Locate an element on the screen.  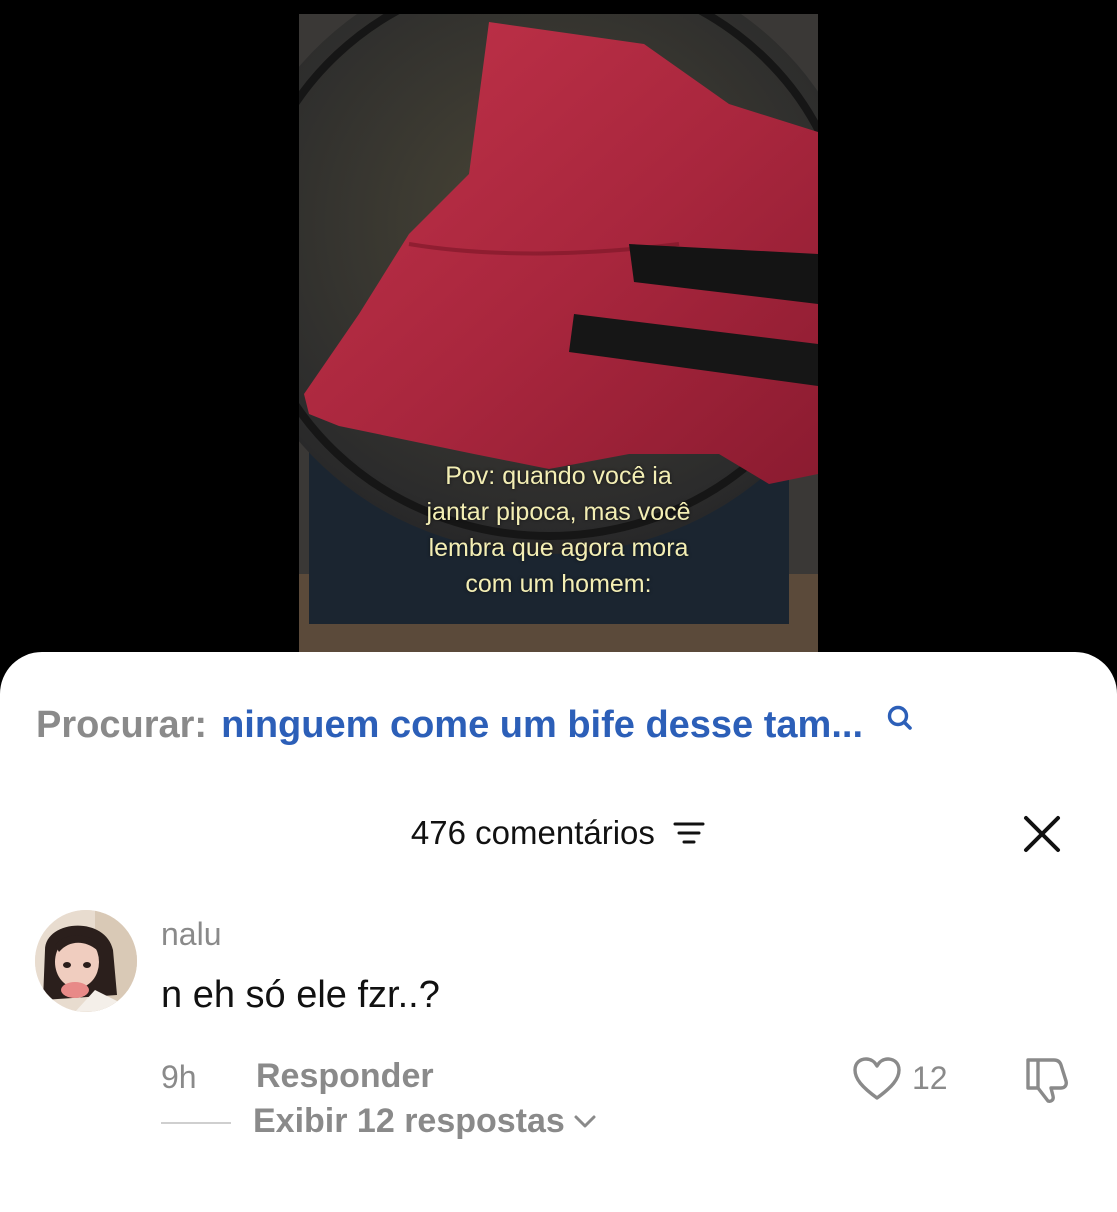
comment-text: n eh só ele fzr..? is located at coordinates (300, 995).